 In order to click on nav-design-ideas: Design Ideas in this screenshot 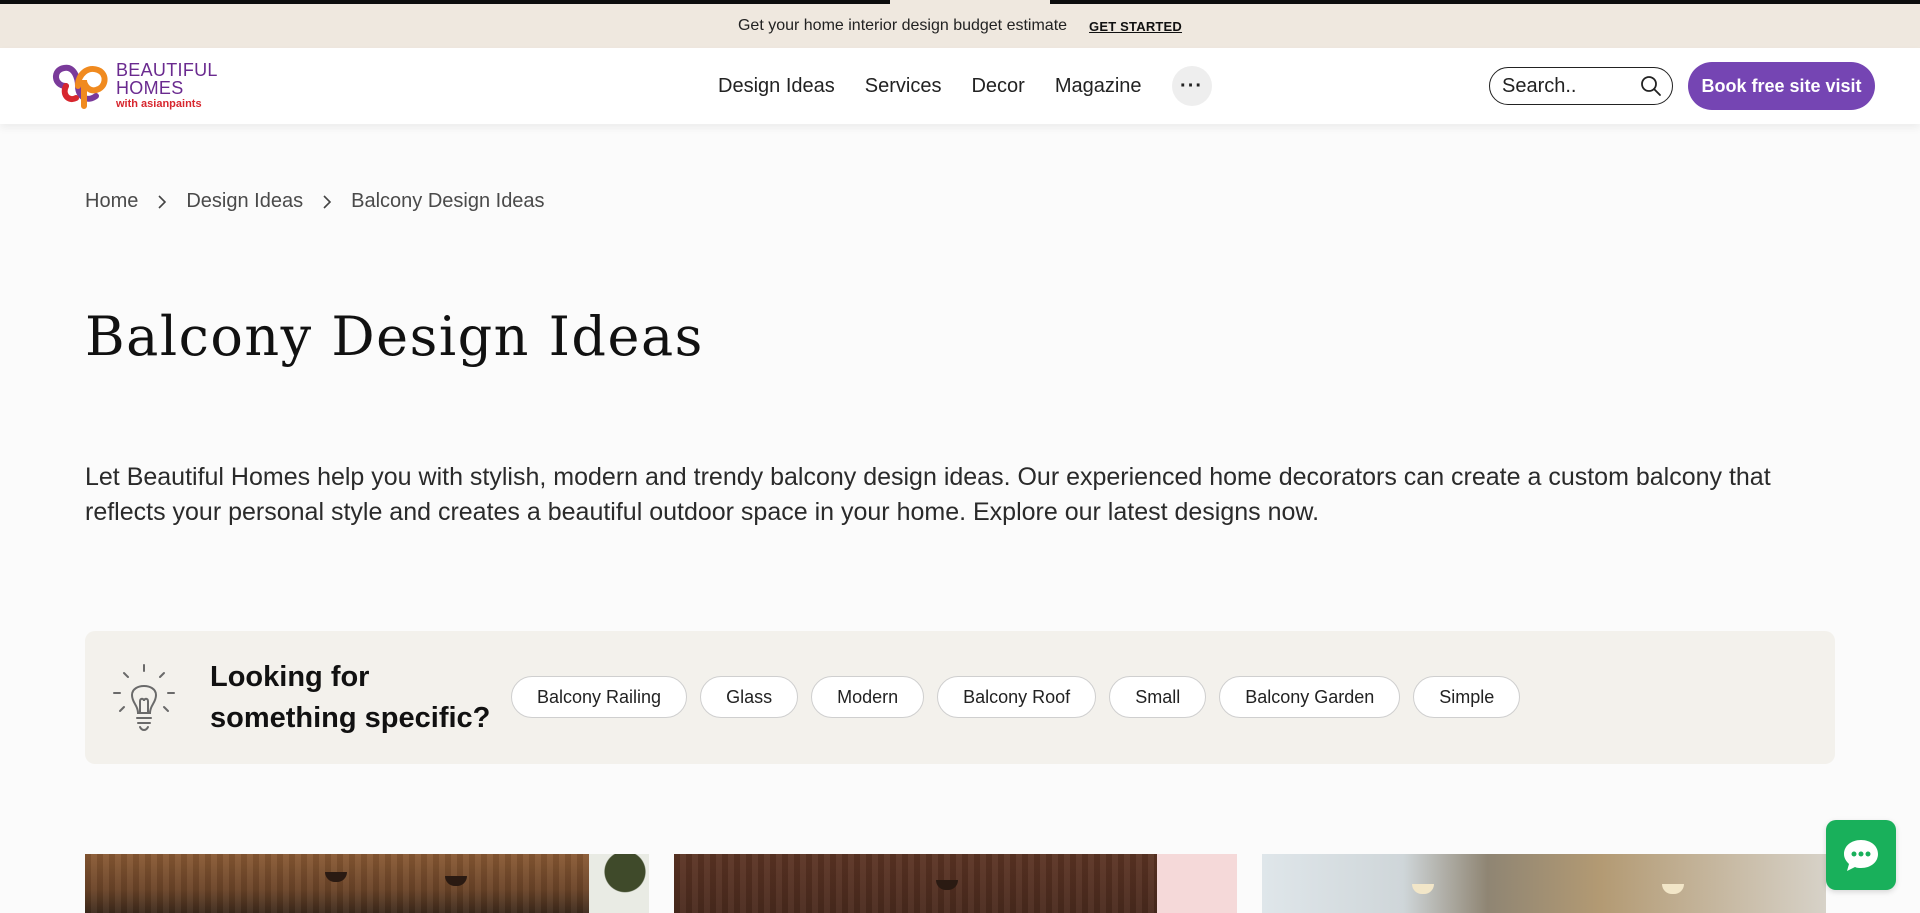, I will do `click(776, 86)`.